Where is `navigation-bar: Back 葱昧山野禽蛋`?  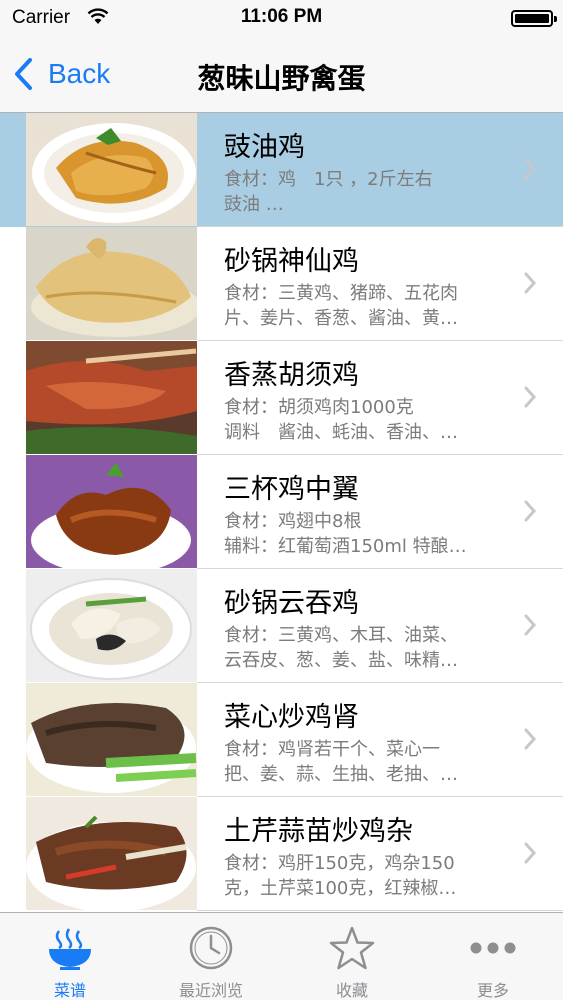
navigation-bar: Back 葱昧山野禽蛋 is located at coordinates (281, 76).